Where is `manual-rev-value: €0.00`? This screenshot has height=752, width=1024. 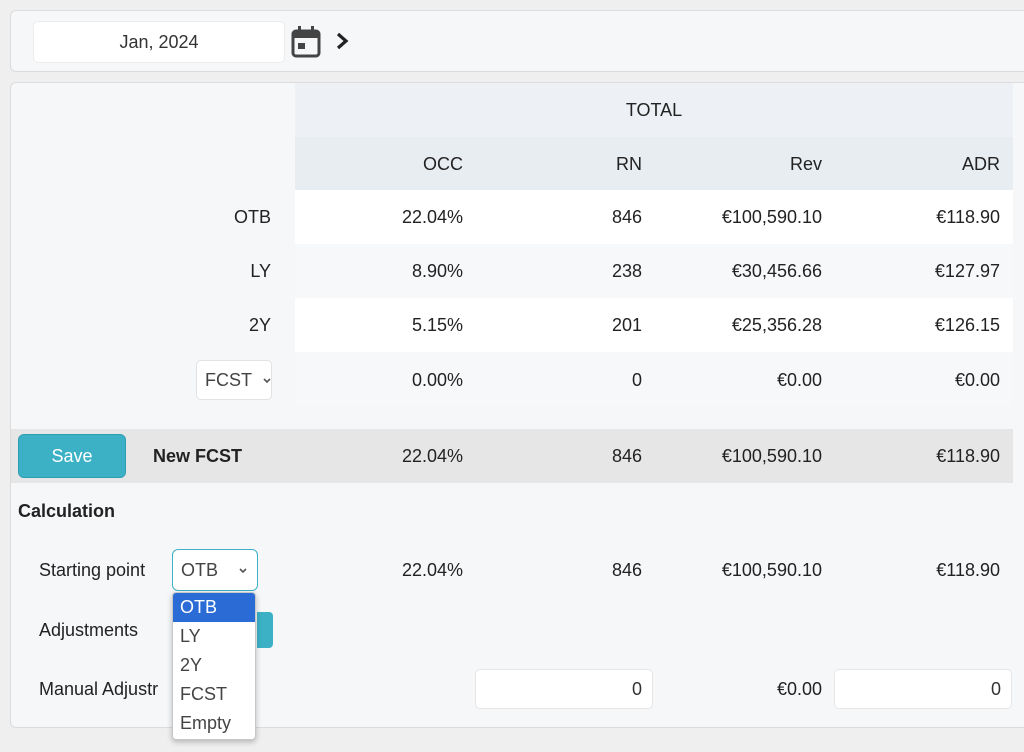 manual-rev-value: €0.00 is located at coordinates (799, 689).